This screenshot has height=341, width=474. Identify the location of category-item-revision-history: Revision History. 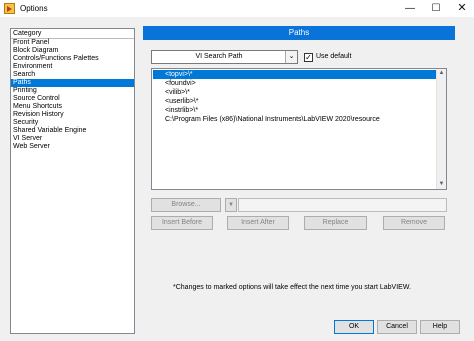
(72, 115).